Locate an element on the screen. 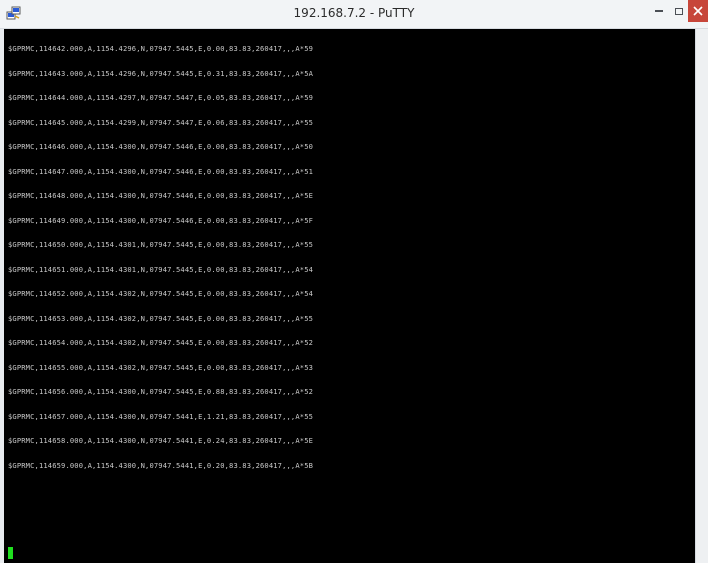  maximize-button is located at coordinates (679, 11).